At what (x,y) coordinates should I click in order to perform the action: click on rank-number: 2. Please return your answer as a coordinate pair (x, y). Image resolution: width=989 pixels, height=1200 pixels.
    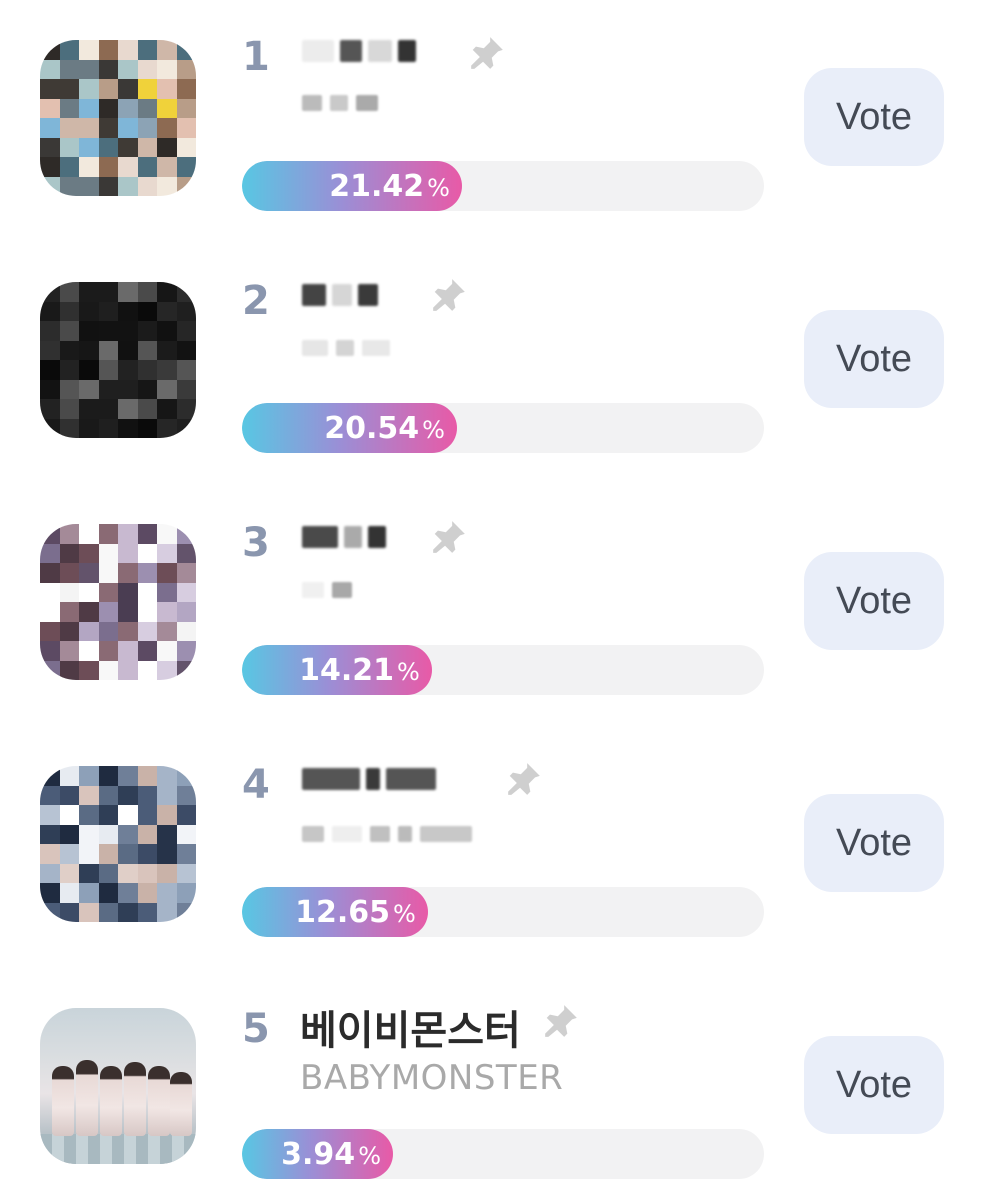
    Looking at the image, I should click on (256, 301).